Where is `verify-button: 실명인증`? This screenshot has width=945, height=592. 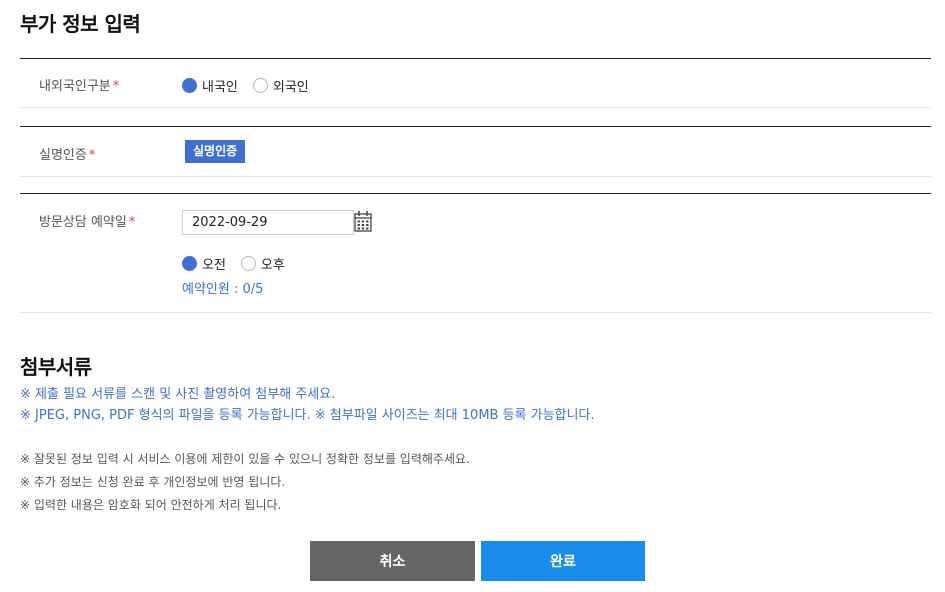
verify-button: 실명인증 is located at coordinates (215, 151).